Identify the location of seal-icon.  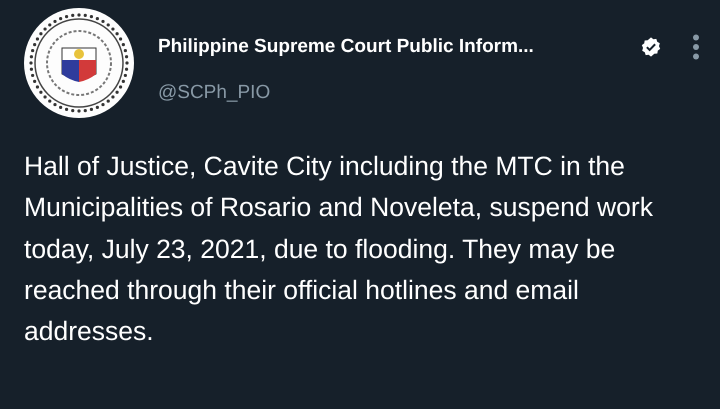
(79, 63).